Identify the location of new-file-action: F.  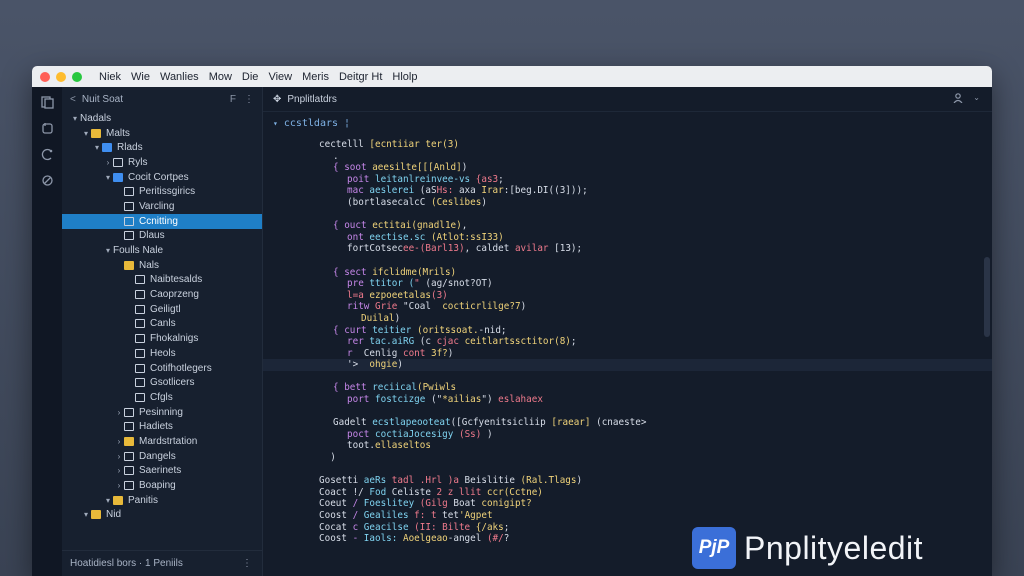
(233, 99).